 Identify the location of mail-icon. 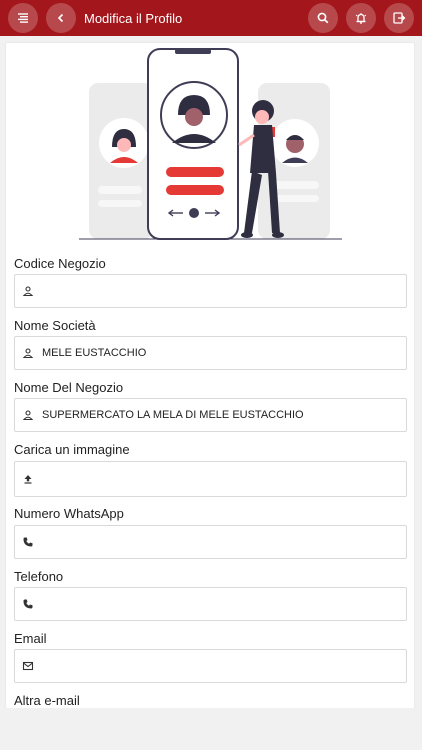
(28, 666).